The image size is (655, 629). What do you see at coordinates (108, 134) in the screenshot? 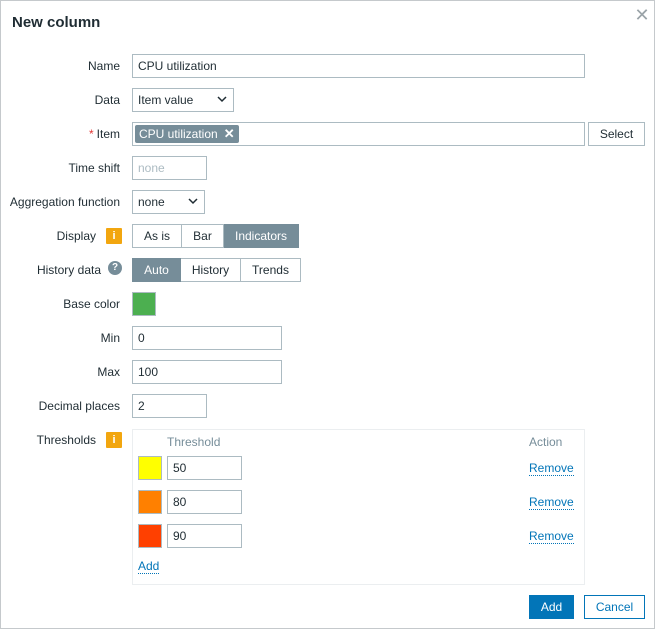
I see `item-label-text: Item` at bounding box center [108, 134].